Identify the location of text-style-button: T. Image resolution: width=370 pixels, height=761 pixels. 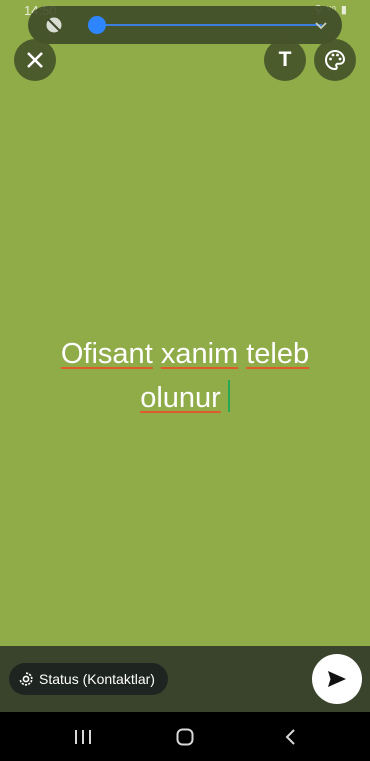
(285, 60).